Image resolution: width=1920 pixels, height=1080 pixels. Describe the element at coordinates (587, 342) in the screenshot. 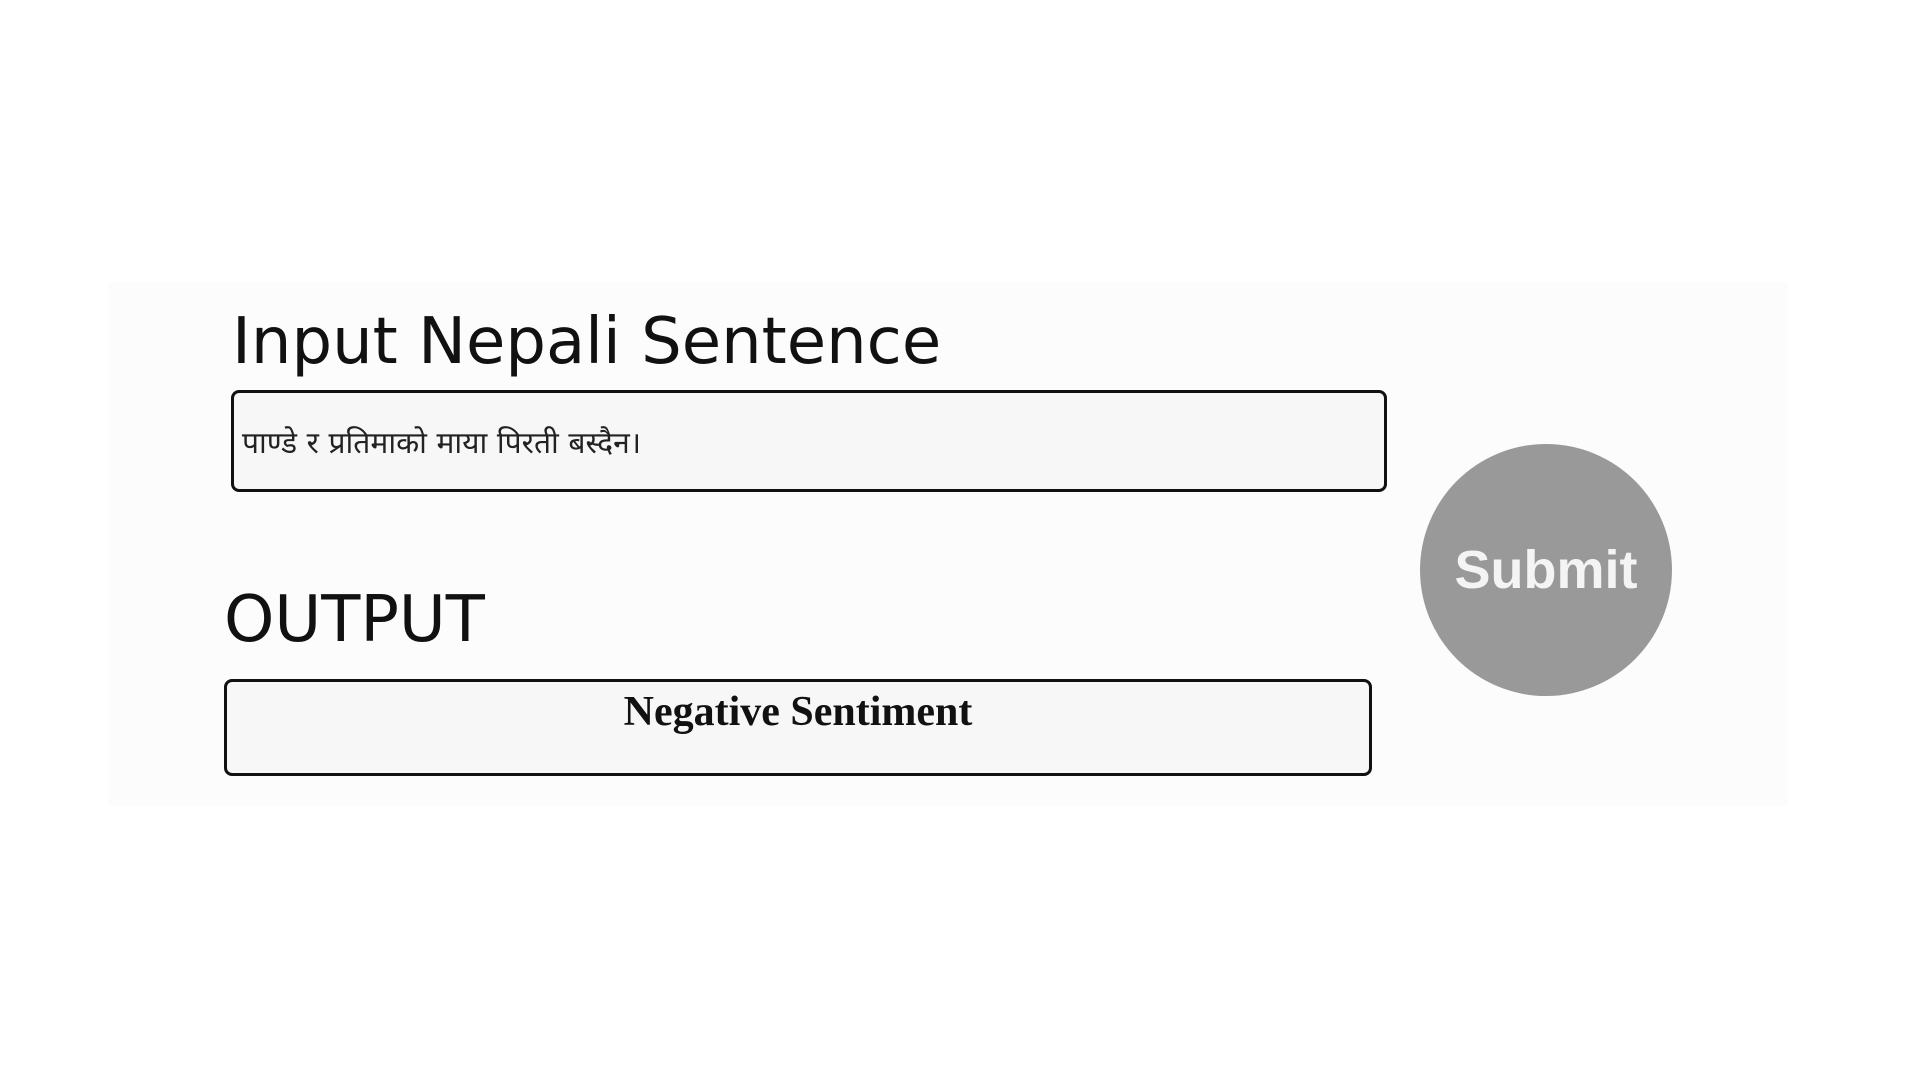

I see `input-heading: Input Nepali Sentence` at that location.